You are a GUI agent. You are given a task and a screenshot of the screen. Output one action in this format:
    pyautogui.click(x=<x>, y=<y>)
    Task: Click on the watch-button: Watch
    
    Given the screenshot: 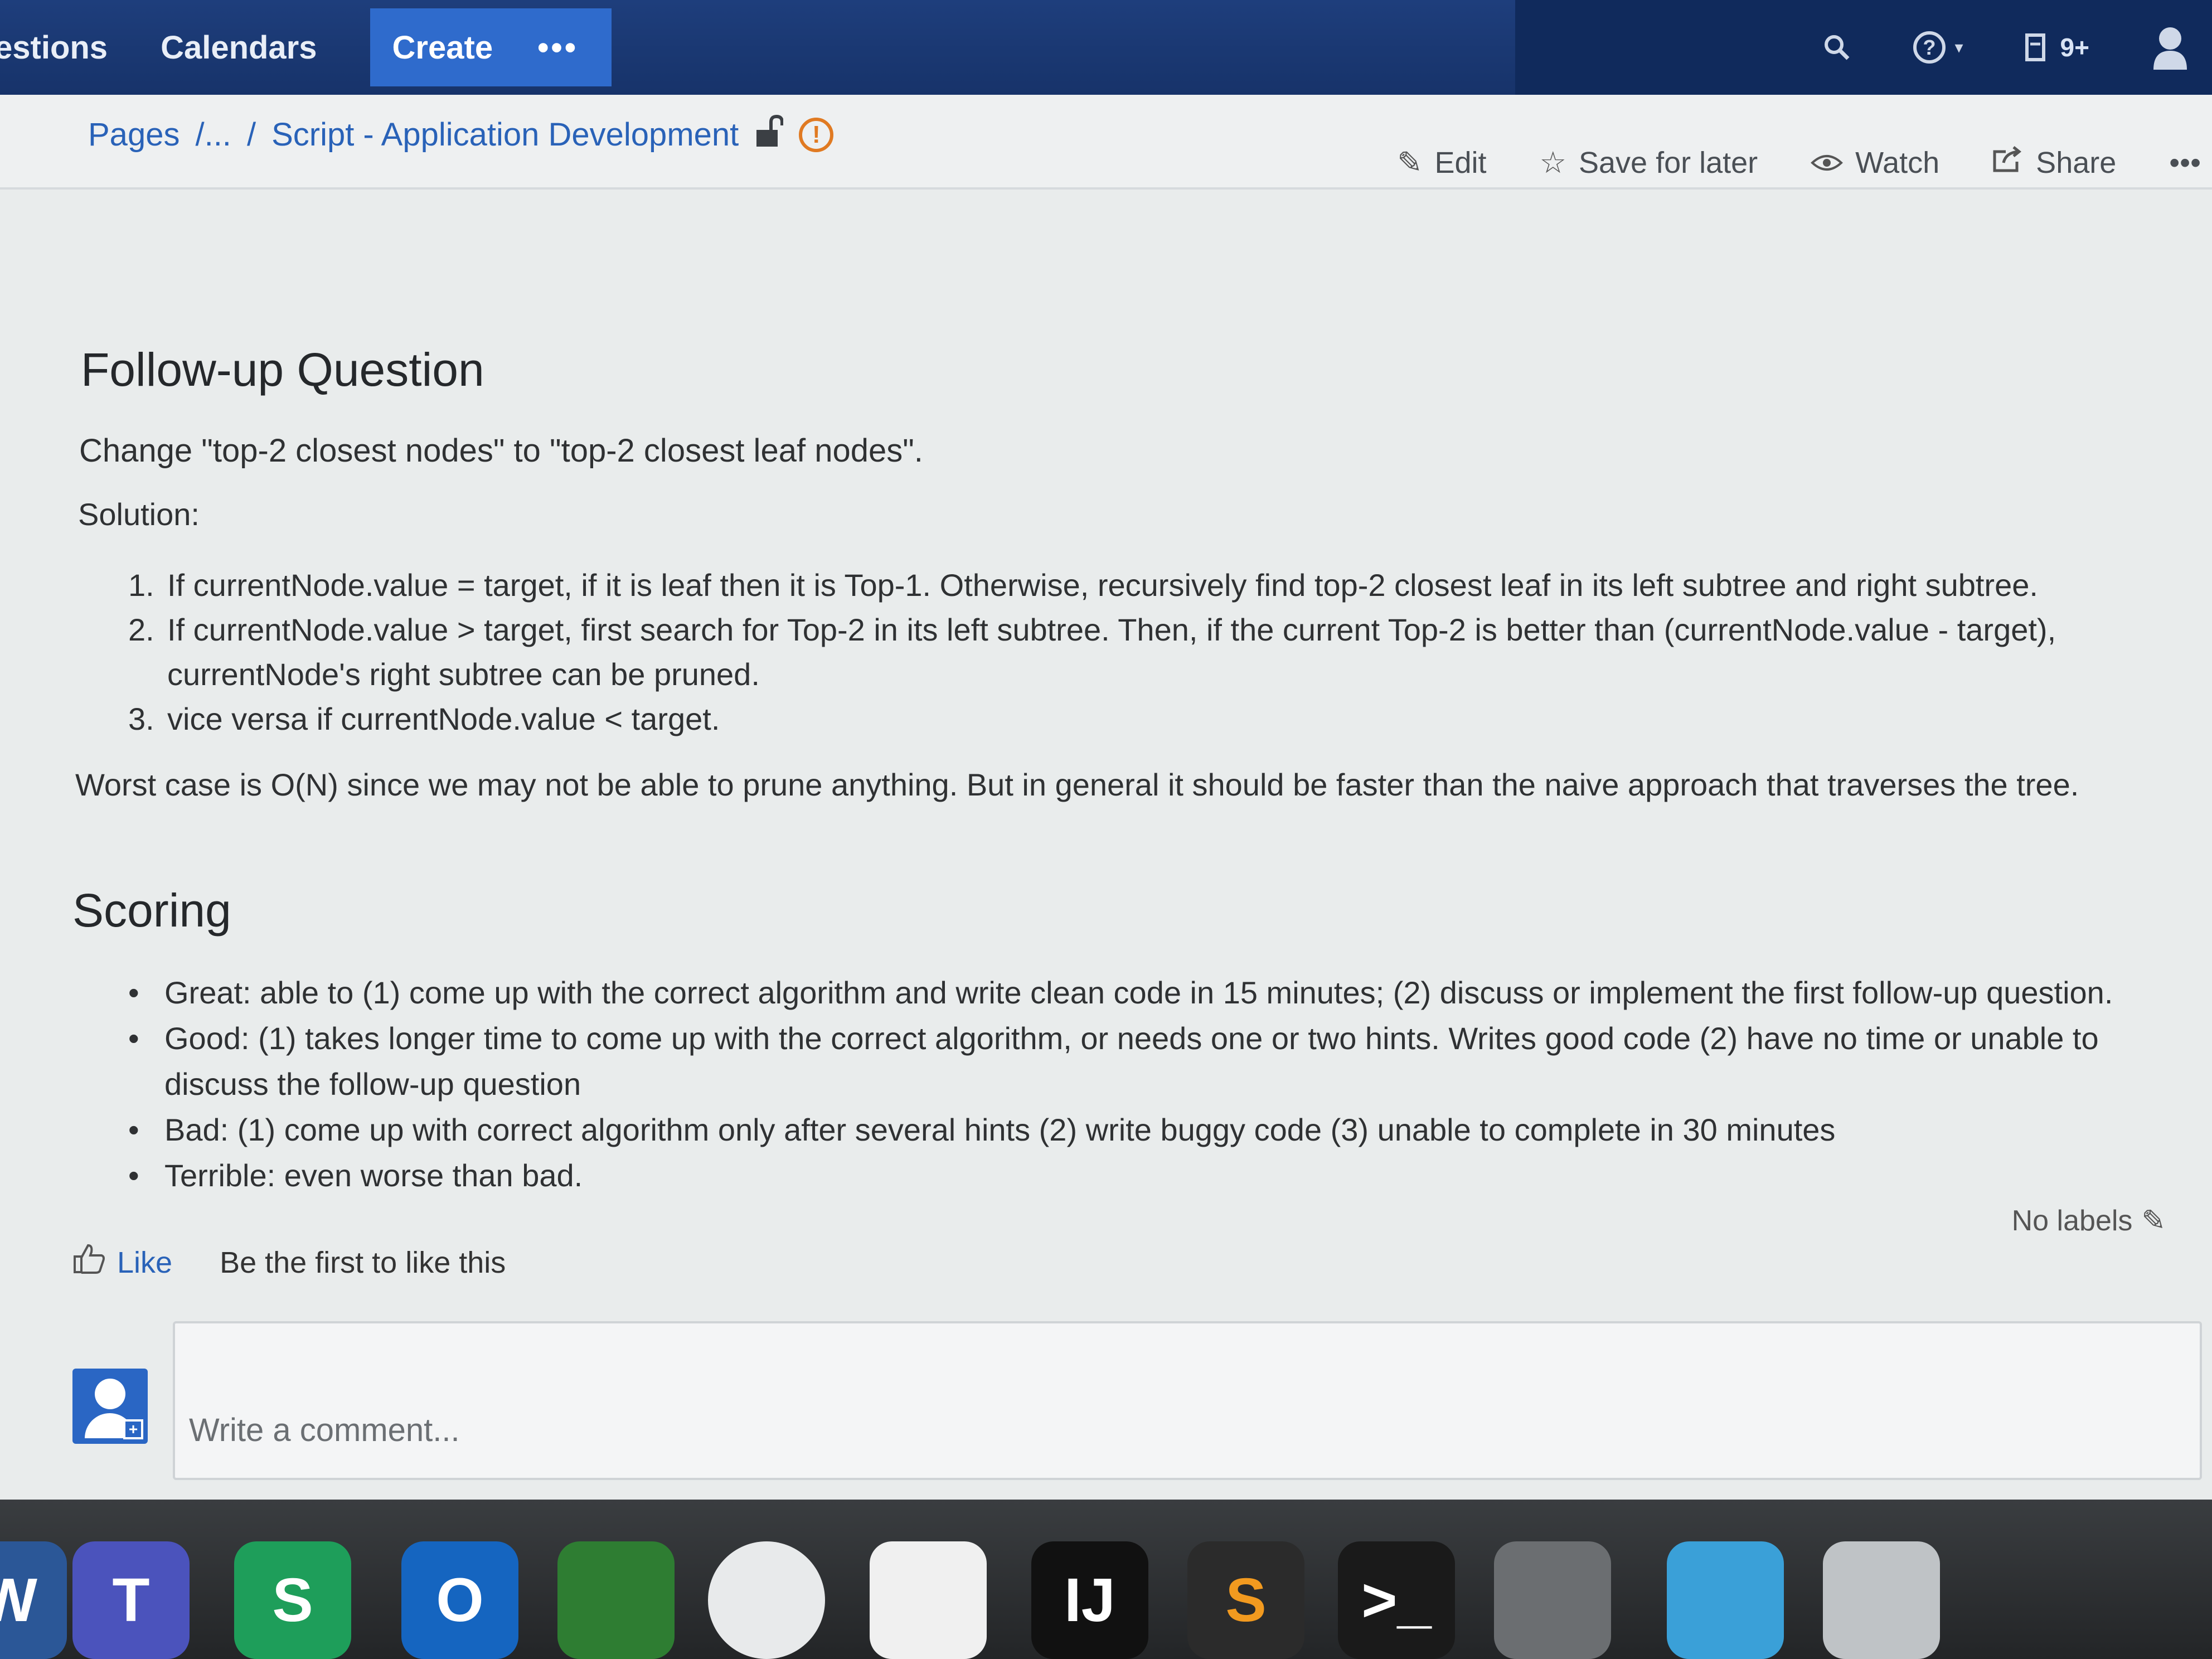 What is the action you would take?
    pyautogui.click(x=1875, y=162)
    